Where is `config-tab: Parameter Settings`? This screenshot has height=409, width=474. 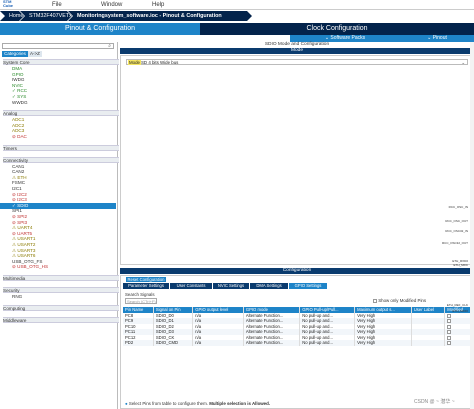 config-tab: Parameter Settings is located at coordinates (146, 286).